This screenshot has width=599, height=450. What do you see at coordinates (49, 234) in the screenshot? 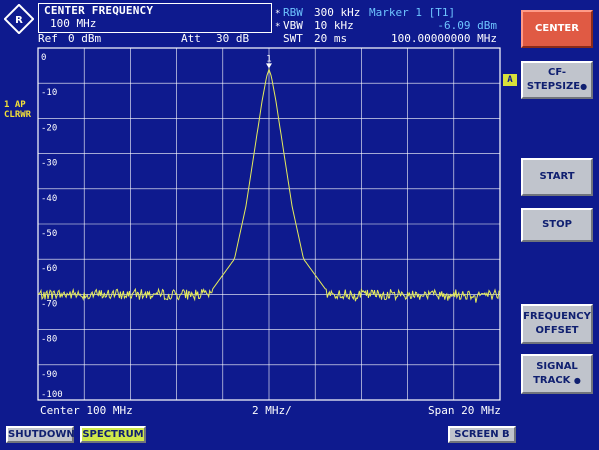
I see `y-tick-label: -50` at bounding box center [49, 234].